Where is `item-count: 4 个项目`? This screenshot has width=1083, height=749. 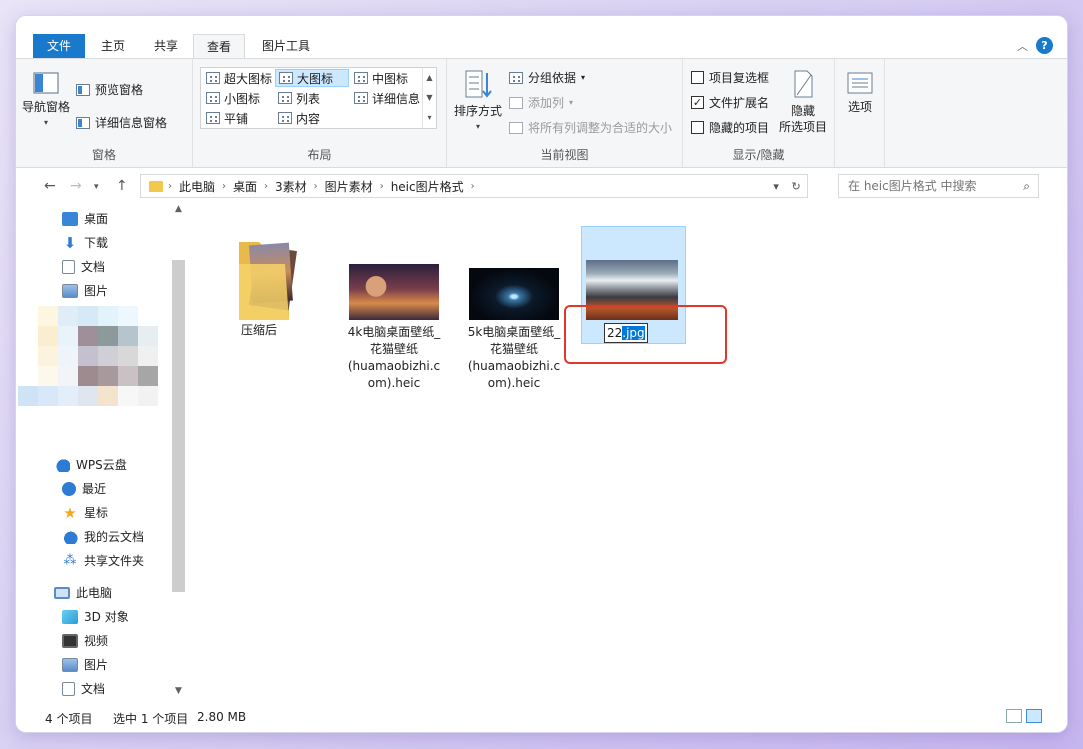
item-count: 4 个项目 is located at coordinates (69, 719).